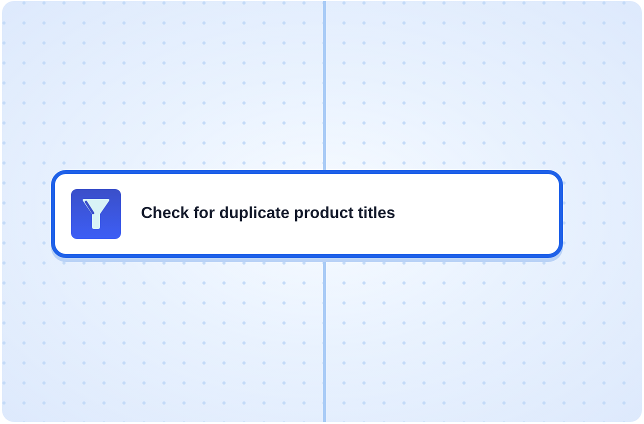 The height and width of the screenshot is (424, 644). Describe the element at coordinates (96, 213) in the screenshot. I see `funnel-icon` at that location.